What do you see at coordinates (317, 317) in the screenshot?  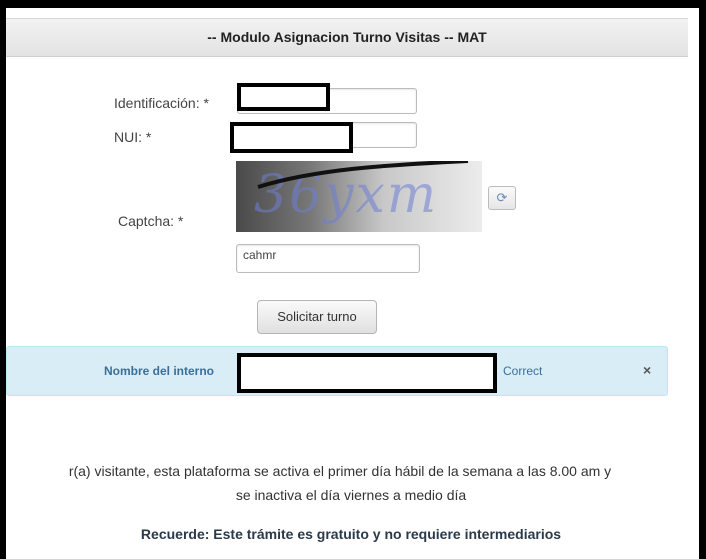 I see `solicitar-turno-button: Solicitar turno` at bounding box center [317, 317].